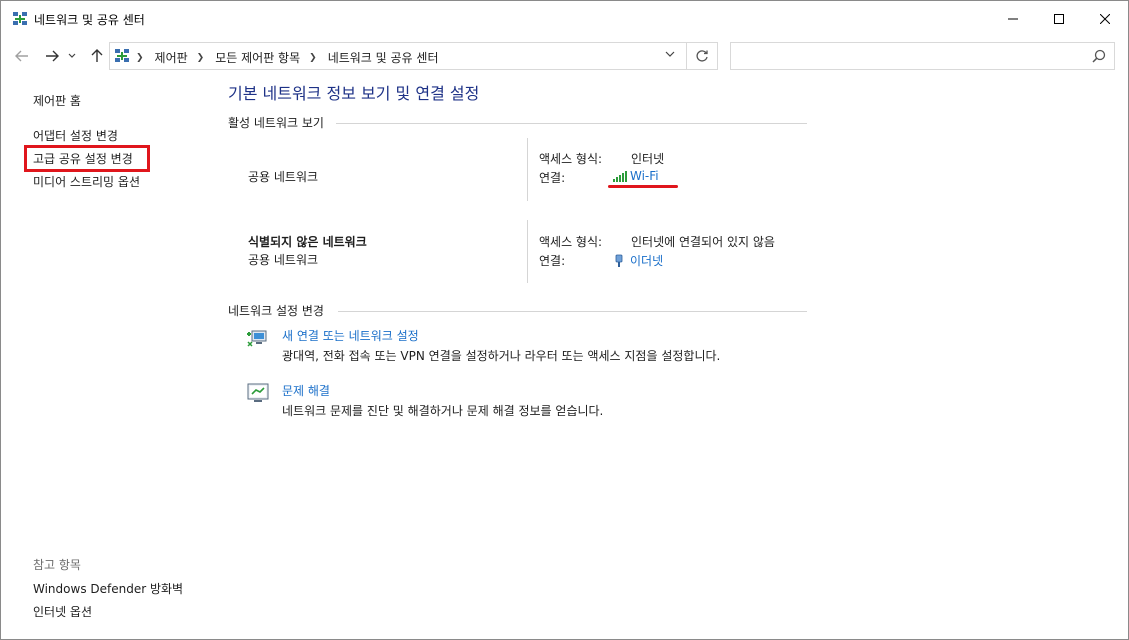  I want to click on up-arrow-icon, so click(97, 56).